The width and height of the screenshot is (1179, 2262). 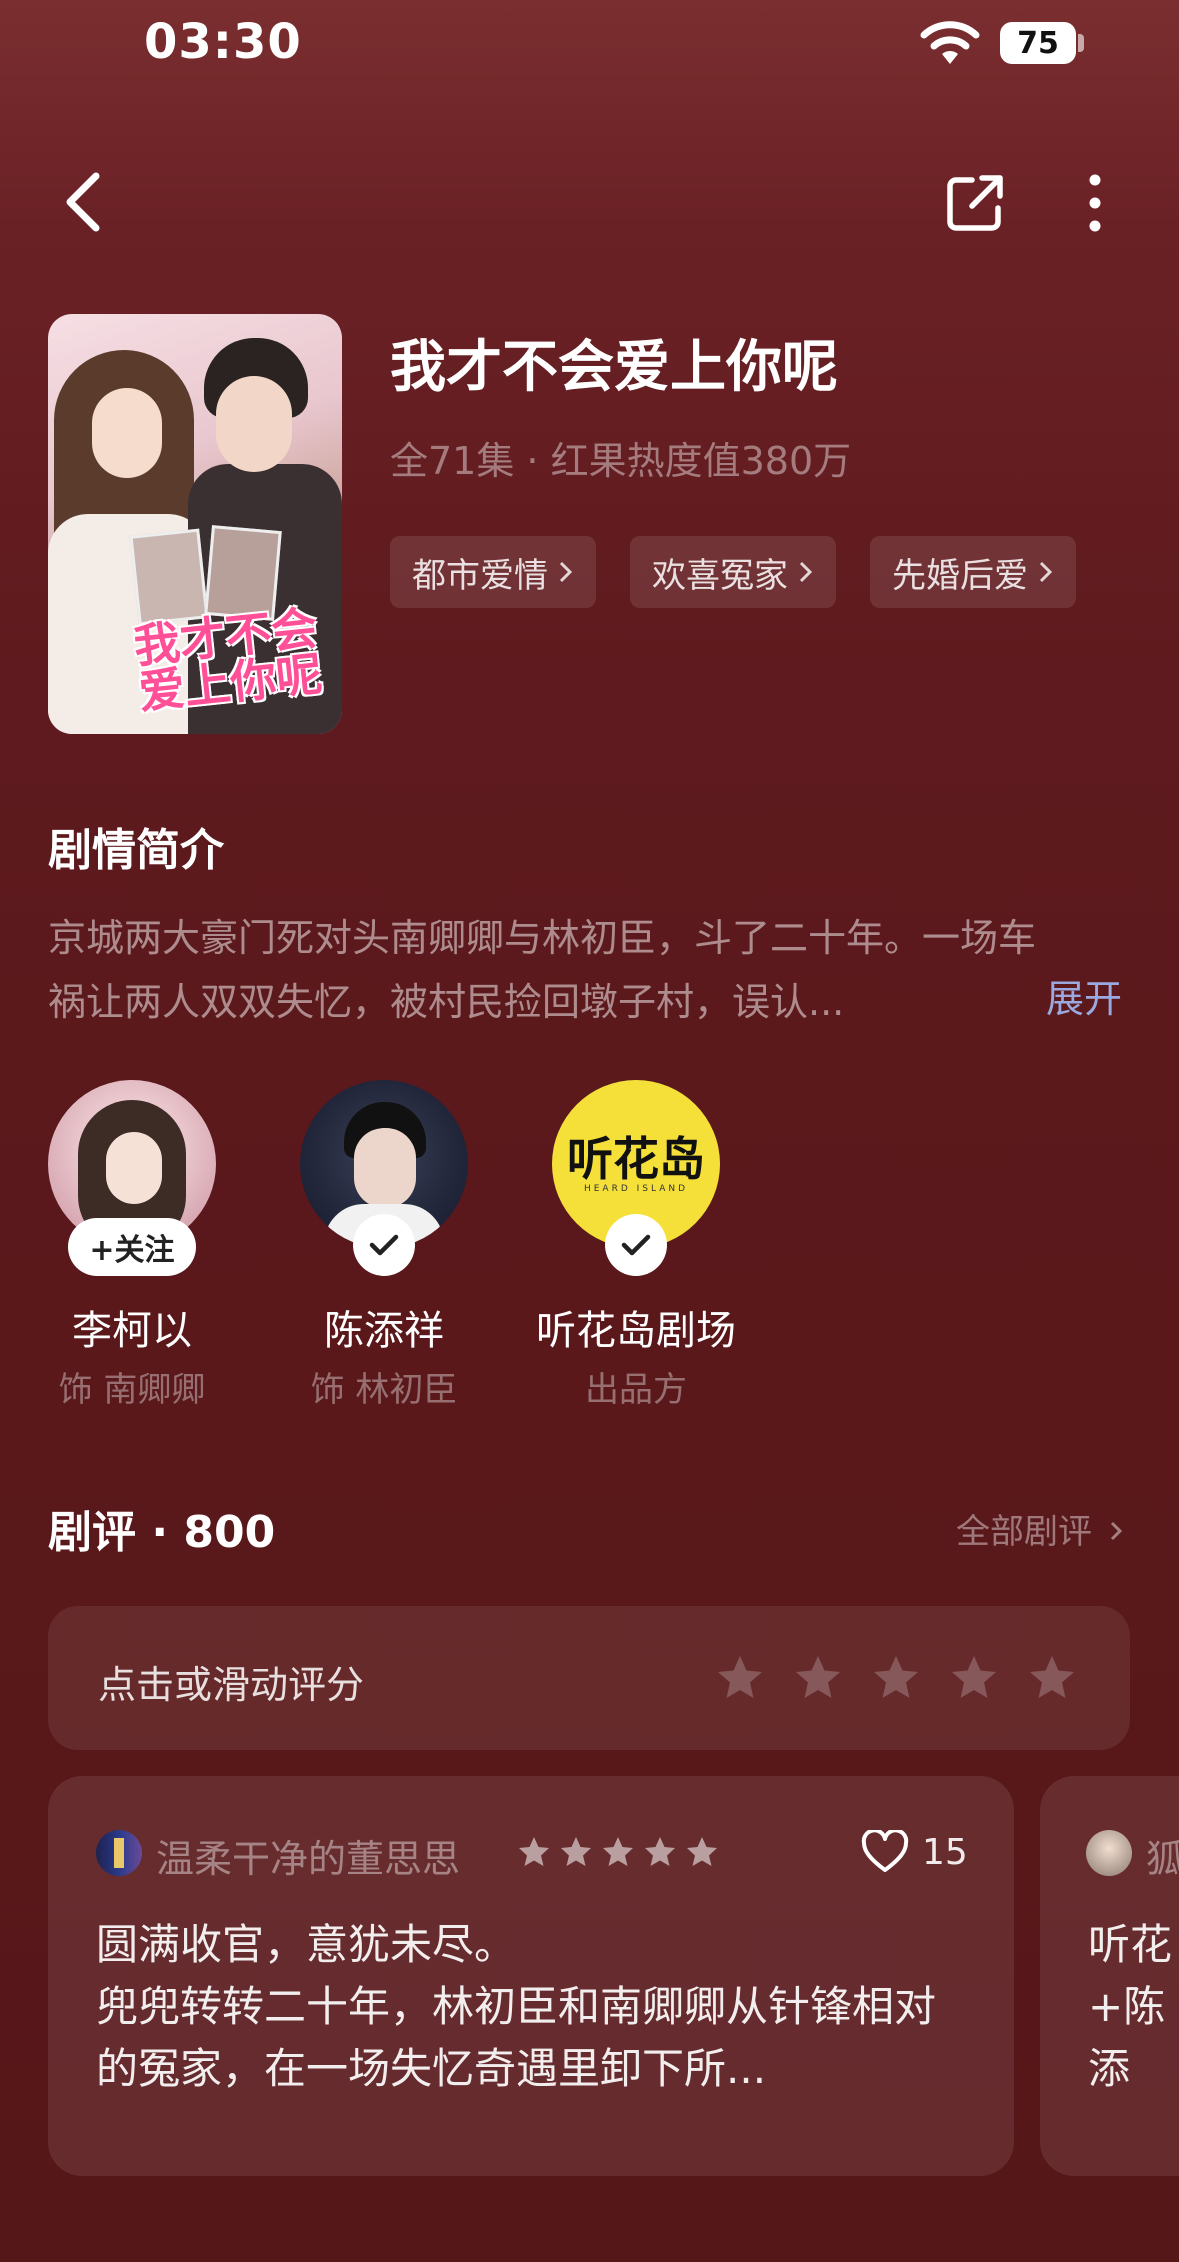 I want to click on status-time: 03:30, so click(x=223, y=42).